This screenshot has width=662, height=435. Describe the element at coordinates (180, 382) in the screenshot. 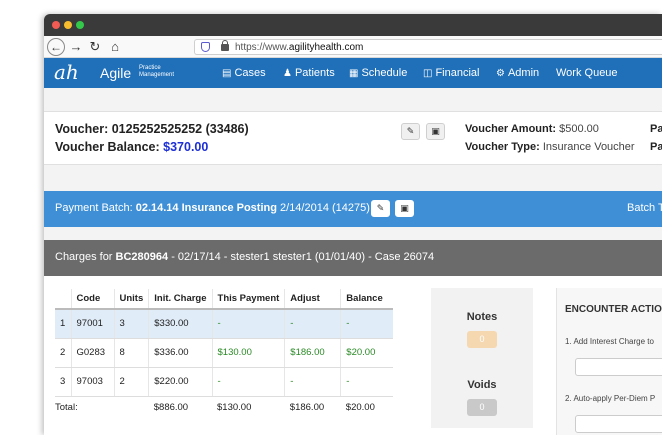

I see `cell-init-charge: $220.00` at that location.